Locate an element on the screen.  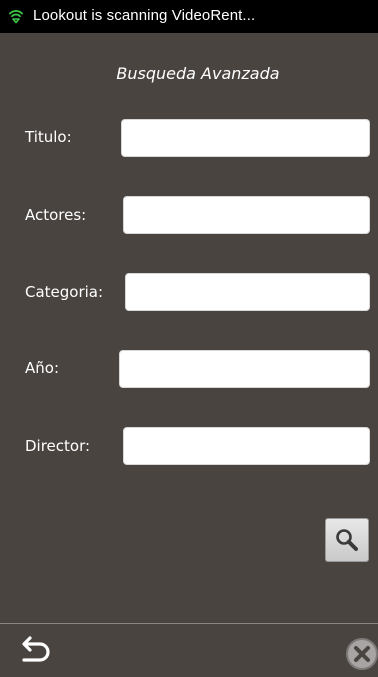
back-button is located at coordinates (36, 652).